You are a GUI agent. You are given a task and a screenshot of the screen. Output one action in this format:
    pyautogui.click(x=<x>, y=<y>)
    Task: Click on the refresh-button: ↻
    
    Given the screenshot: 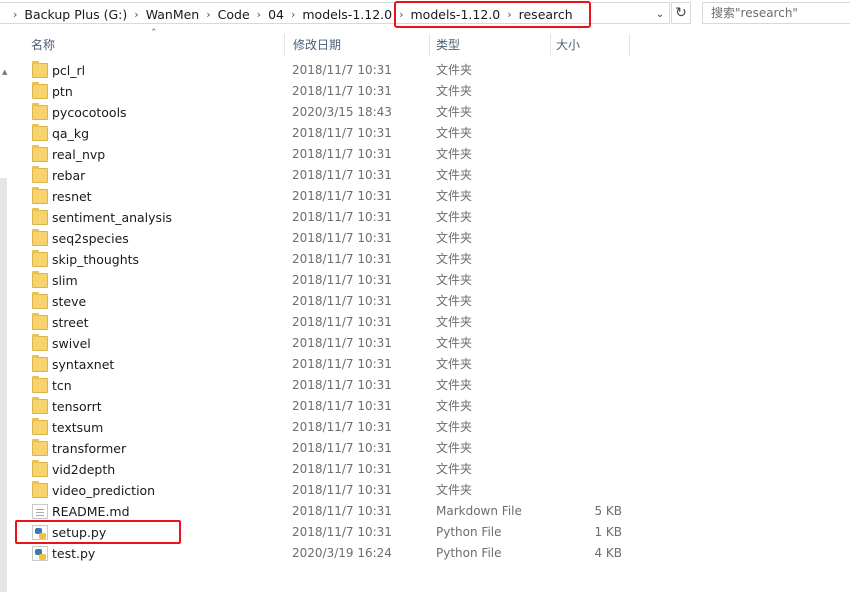 What is the action you would take?
    pyautogui.click(x=681, y=13)
    